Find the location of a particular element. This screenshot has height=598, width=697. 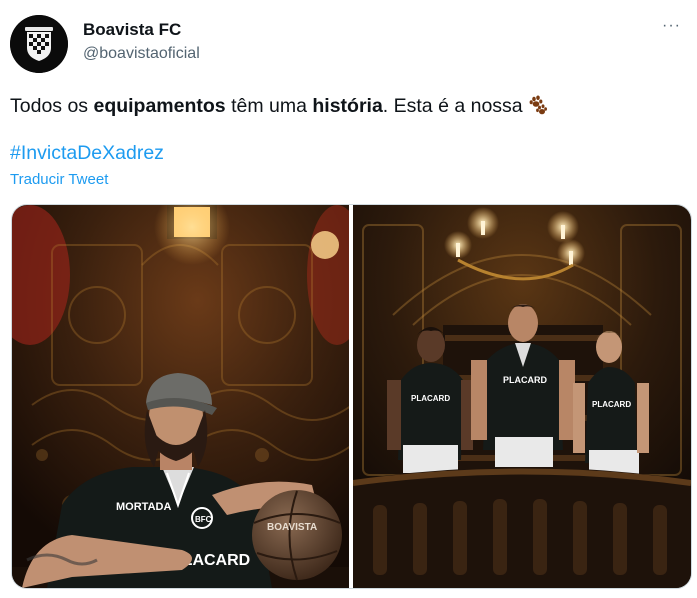

svg-text: MORTADA is located at coordinates (143, 507).